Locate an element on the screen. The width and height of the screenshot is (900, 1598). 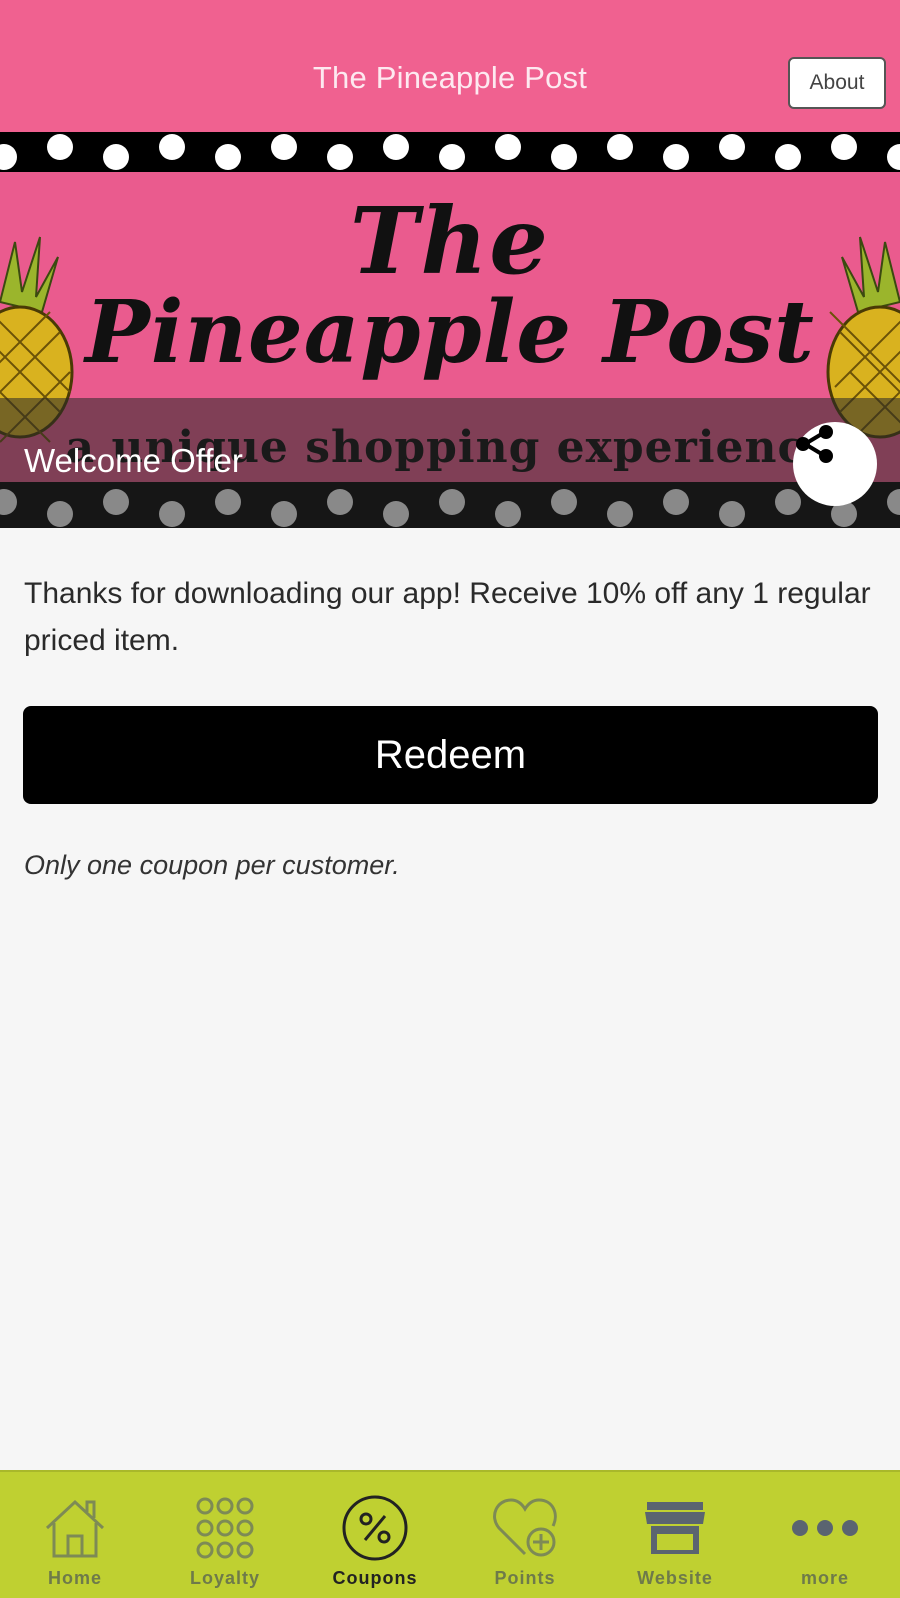
nav-label-home: Home is located at coordinates (74, 1578).